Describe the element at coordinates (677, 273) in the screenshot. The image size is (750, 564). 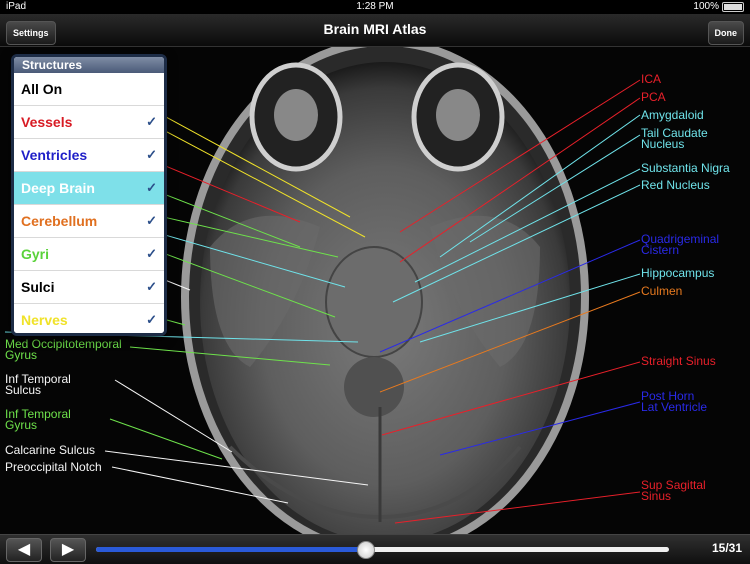
I see `label-hippocampus: Hippocampus` at that location.